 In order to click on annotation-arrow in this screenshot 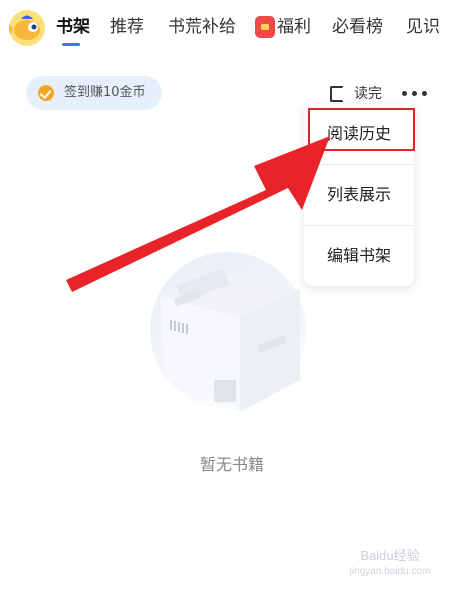, I will do `click(198, 214)`.